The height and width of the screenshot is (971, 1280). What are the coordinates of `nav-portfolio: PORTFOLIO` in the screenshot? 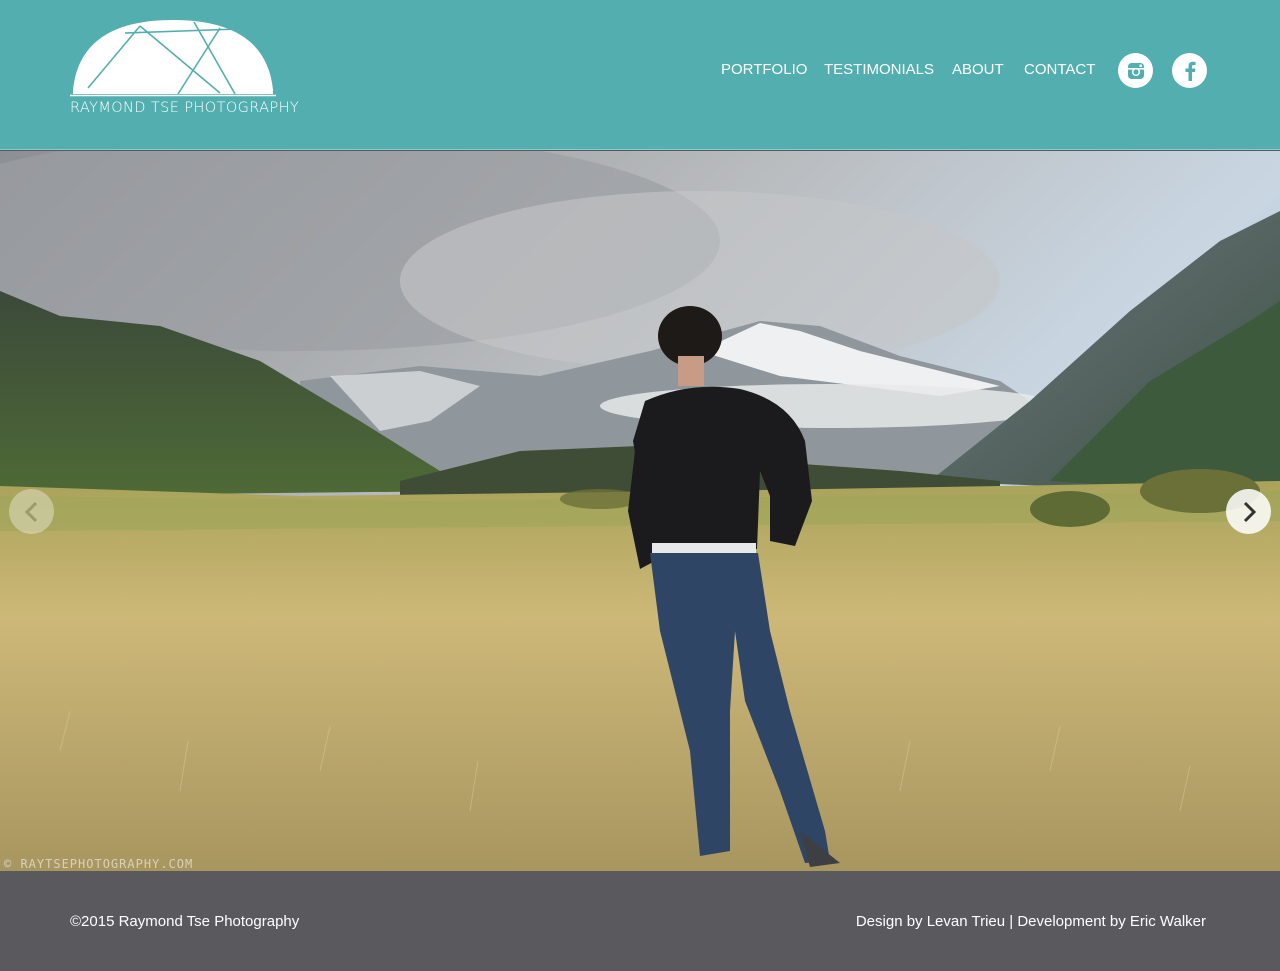 It's located at (764, 69).